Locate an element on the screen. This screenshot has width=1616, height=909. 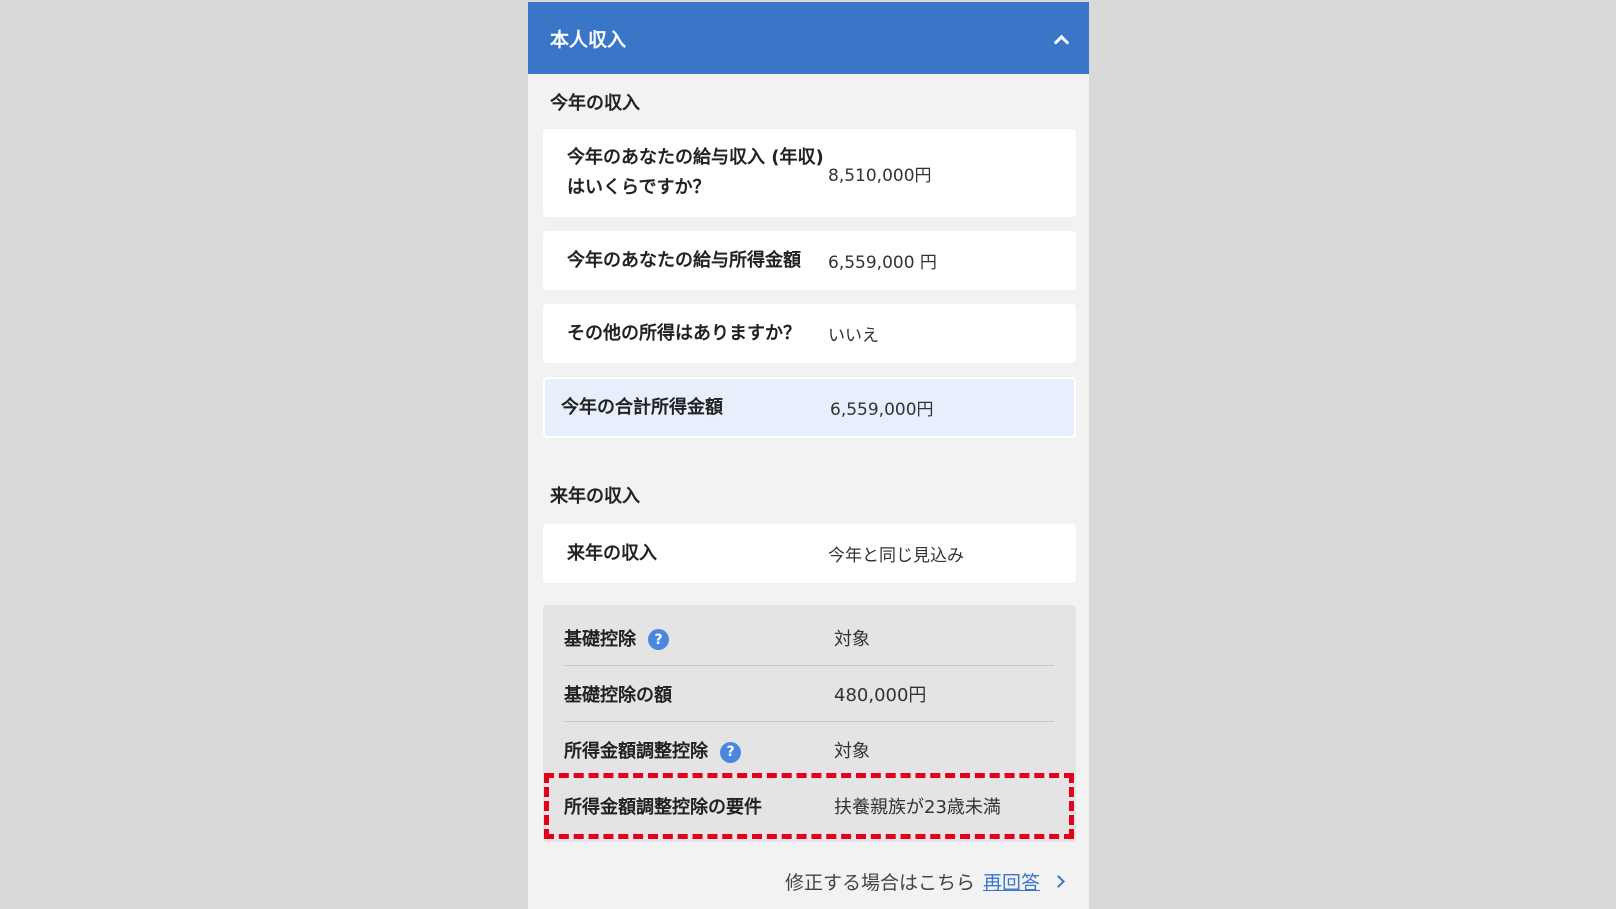
total-label: 今年の合計所得金額 is located at coordinates (642, 407).